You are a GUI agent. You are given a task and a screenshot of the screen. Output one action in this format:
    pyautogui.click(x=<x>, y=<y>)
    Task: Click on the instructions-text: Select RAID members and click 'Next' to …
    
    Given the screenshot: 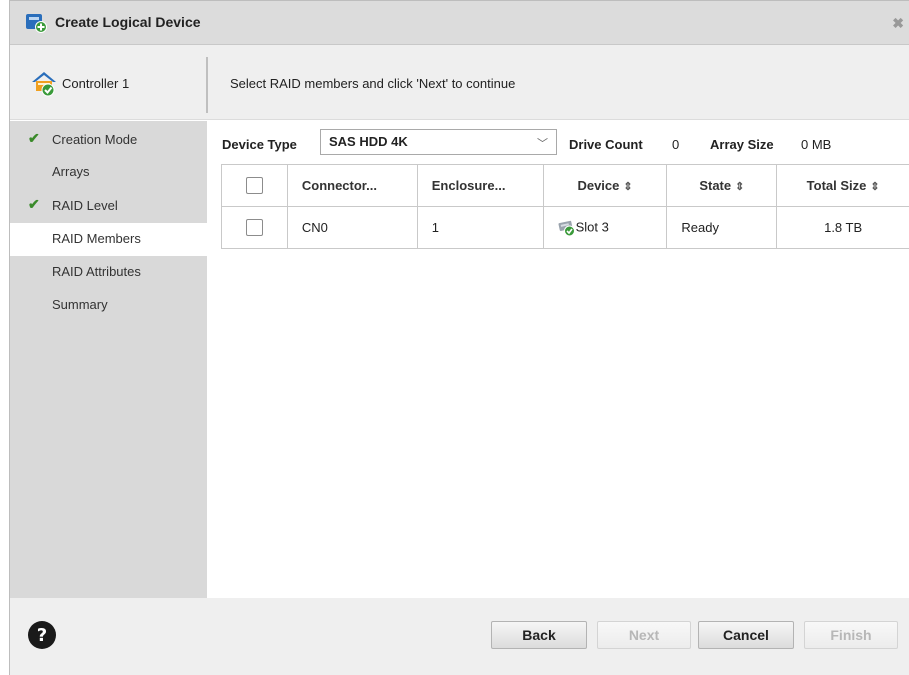 What is the action you would take?
    pyautogui.click(x=373, y=83)
    